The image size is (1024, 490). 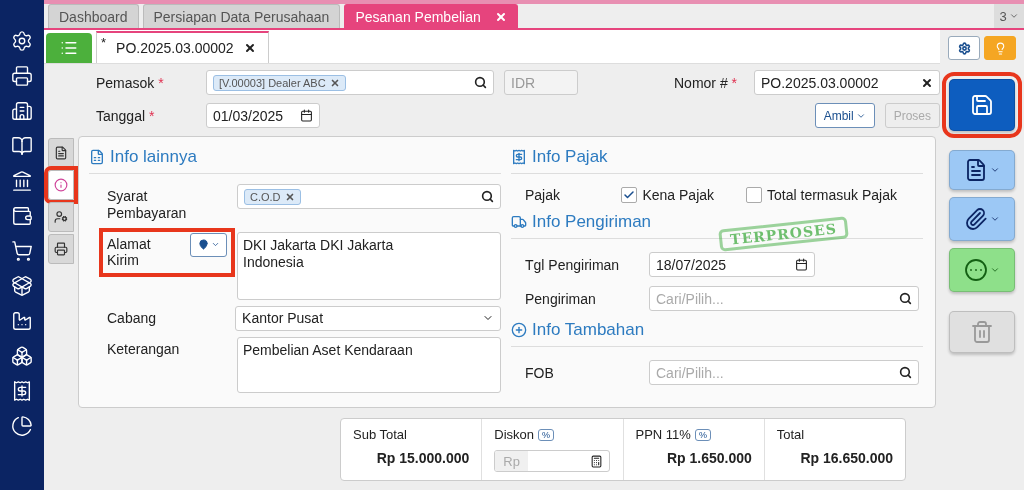 I want to click on more-menu-button, so click(x=982, y=270).